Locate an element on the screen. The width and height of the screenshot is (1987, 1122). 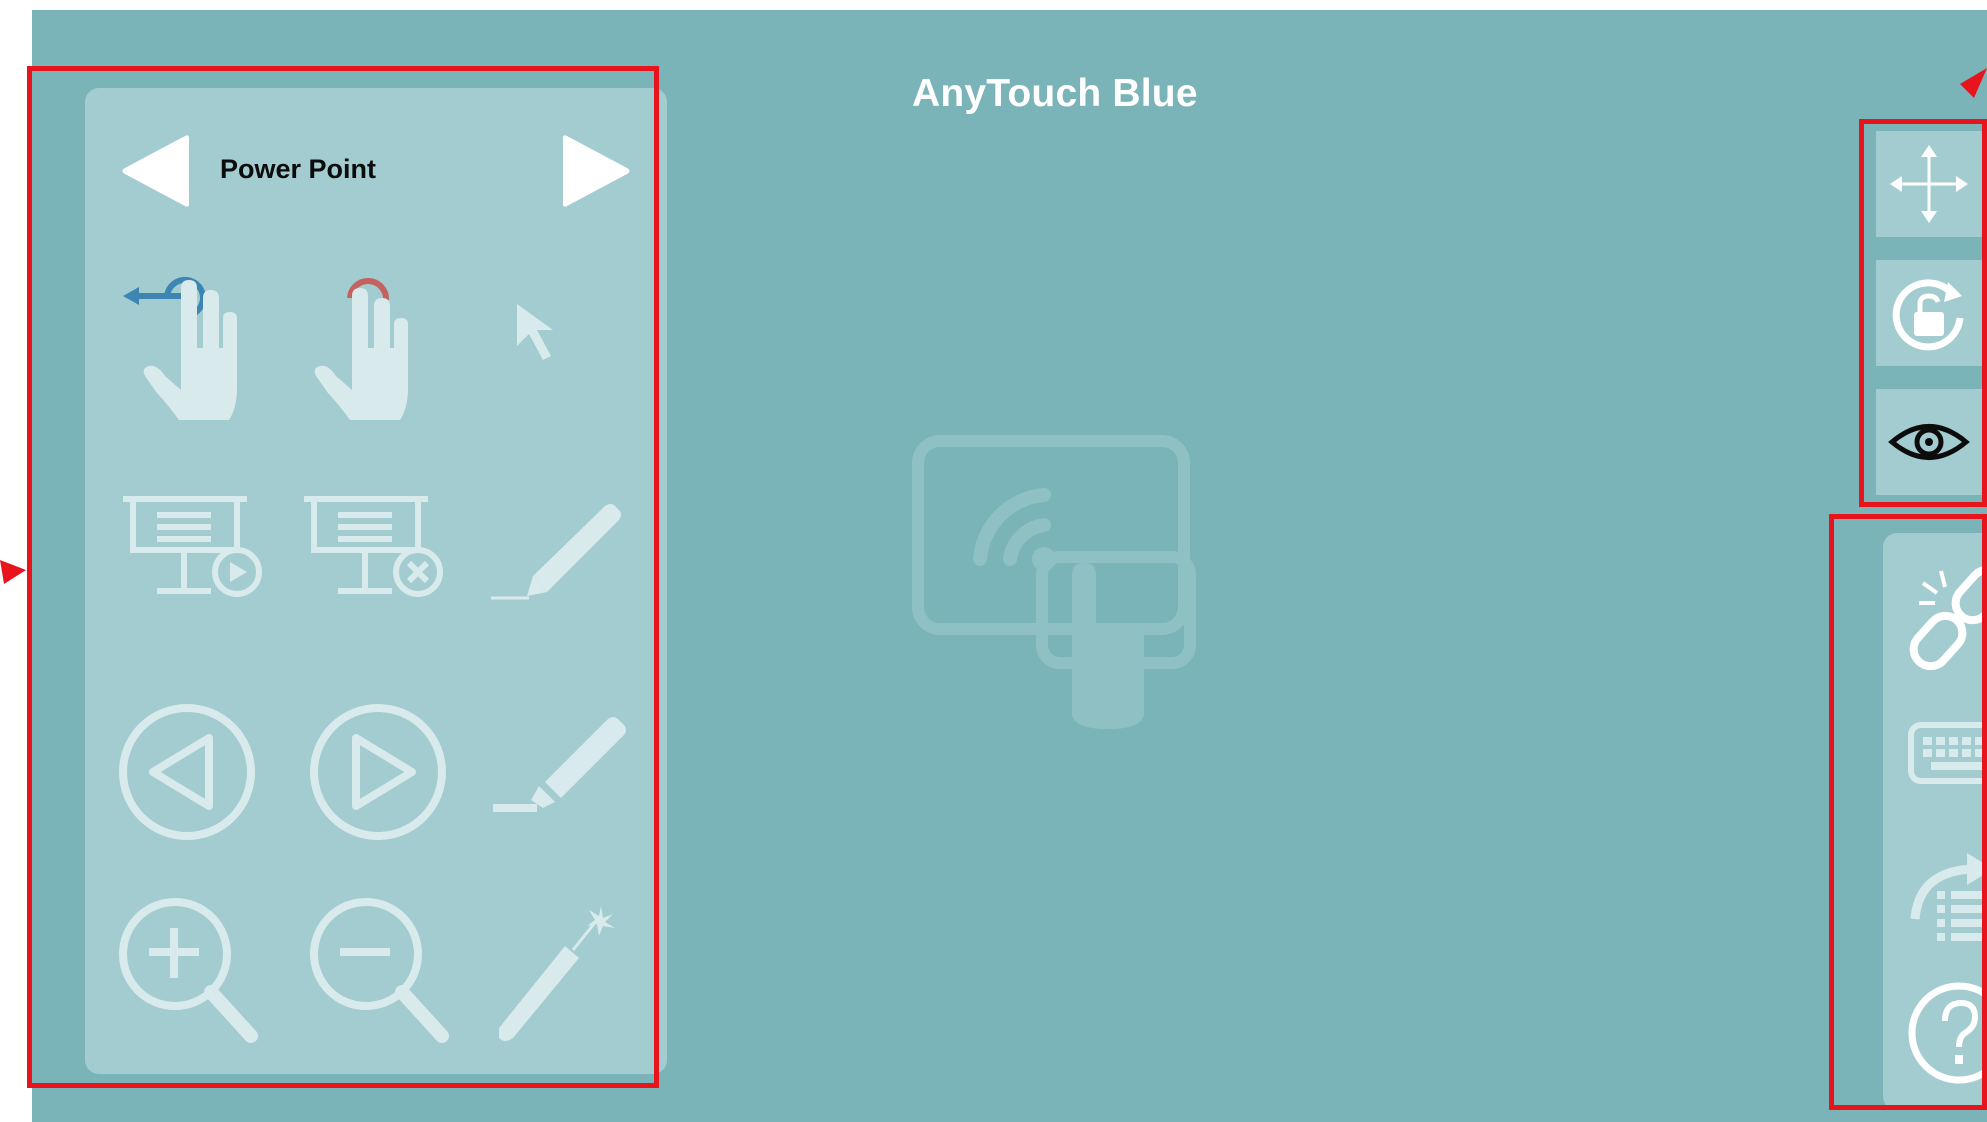
app-title: AnyTouch Blue is located at coordinates (1055, 93).